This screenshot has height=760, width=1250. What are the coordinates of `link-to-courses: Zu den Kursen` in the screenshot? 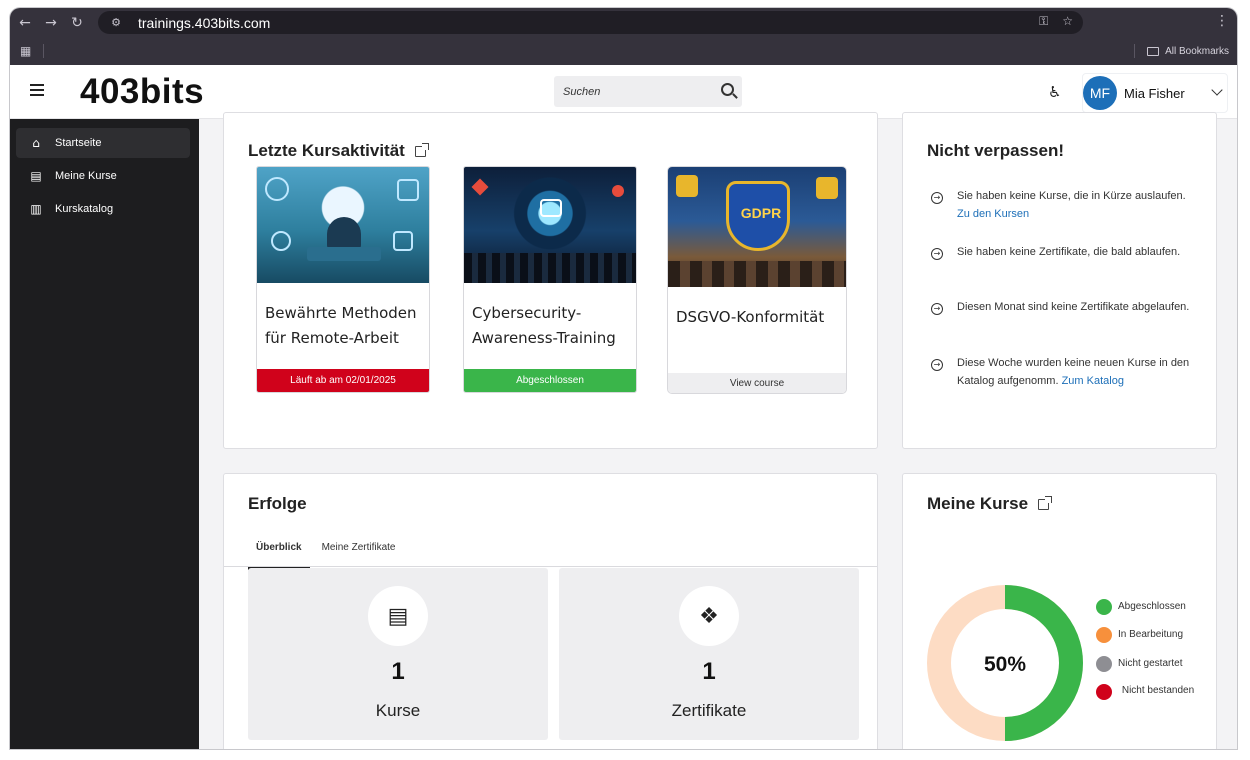 It's located at (993, 214).